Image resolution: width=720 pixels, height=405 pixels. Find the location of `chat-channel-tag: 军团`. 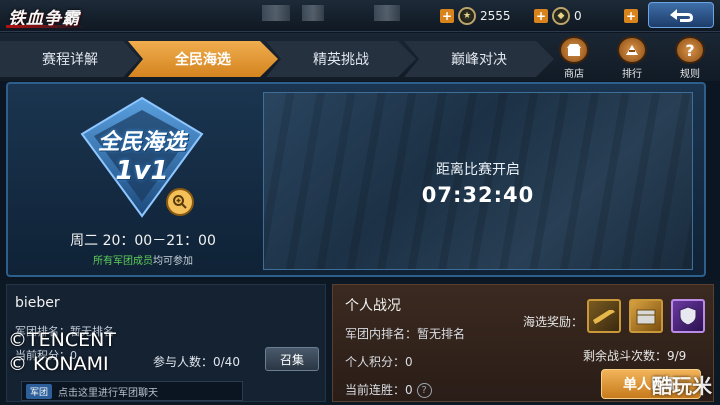

chat-channel-tag: 军团 is located at coordinates (39, 391).